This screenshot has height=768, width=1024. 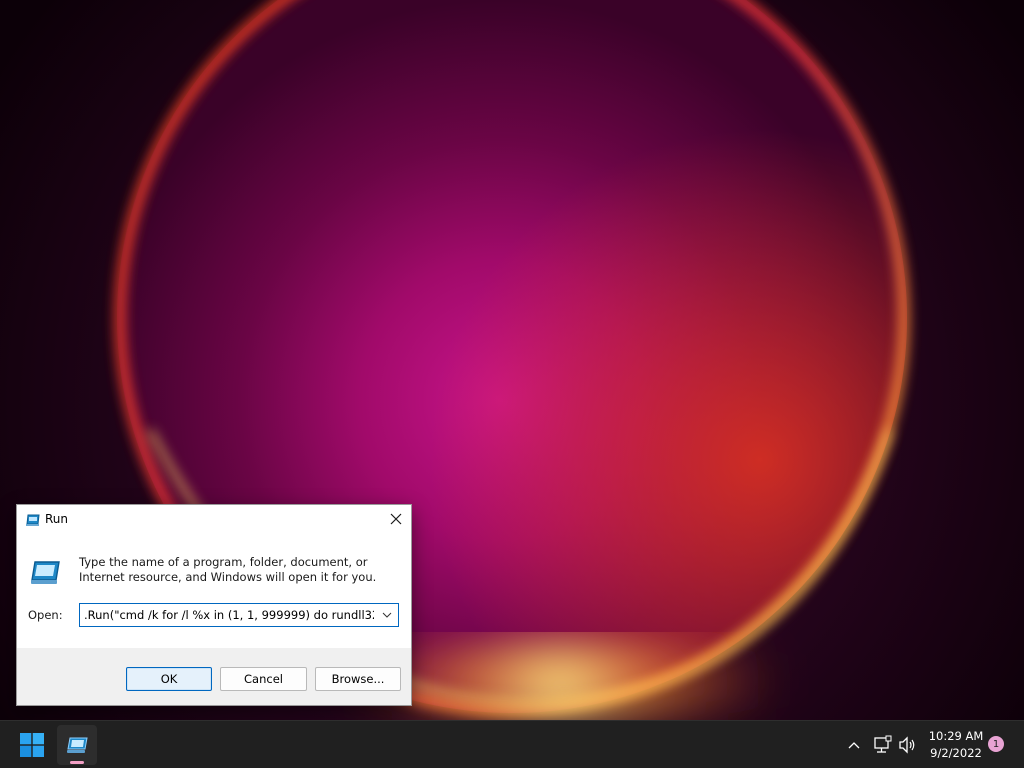 I want to click on close-icon, so click(x=396, y=519).